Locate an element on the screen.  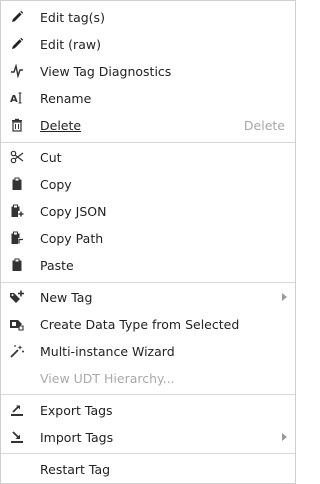
trash-icon is located at coordinates (17, 125).